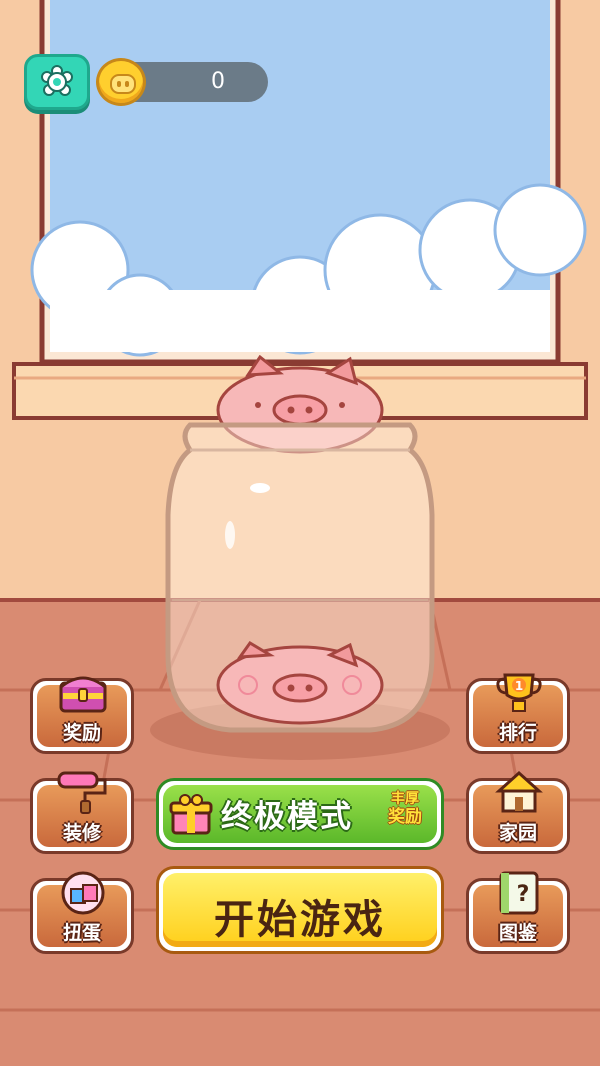 This screenshot has height=1066, width=600. I want to click on trophy-icon: 1, so click(519, 692).